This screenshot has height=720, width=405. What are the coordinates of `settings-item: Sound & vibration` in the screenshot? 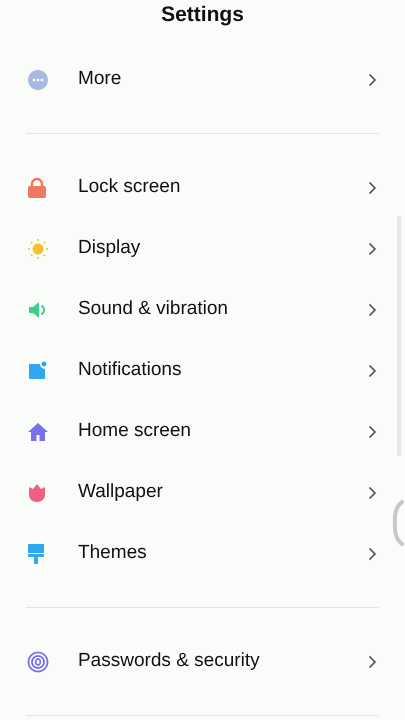 It's located at (202, 309).